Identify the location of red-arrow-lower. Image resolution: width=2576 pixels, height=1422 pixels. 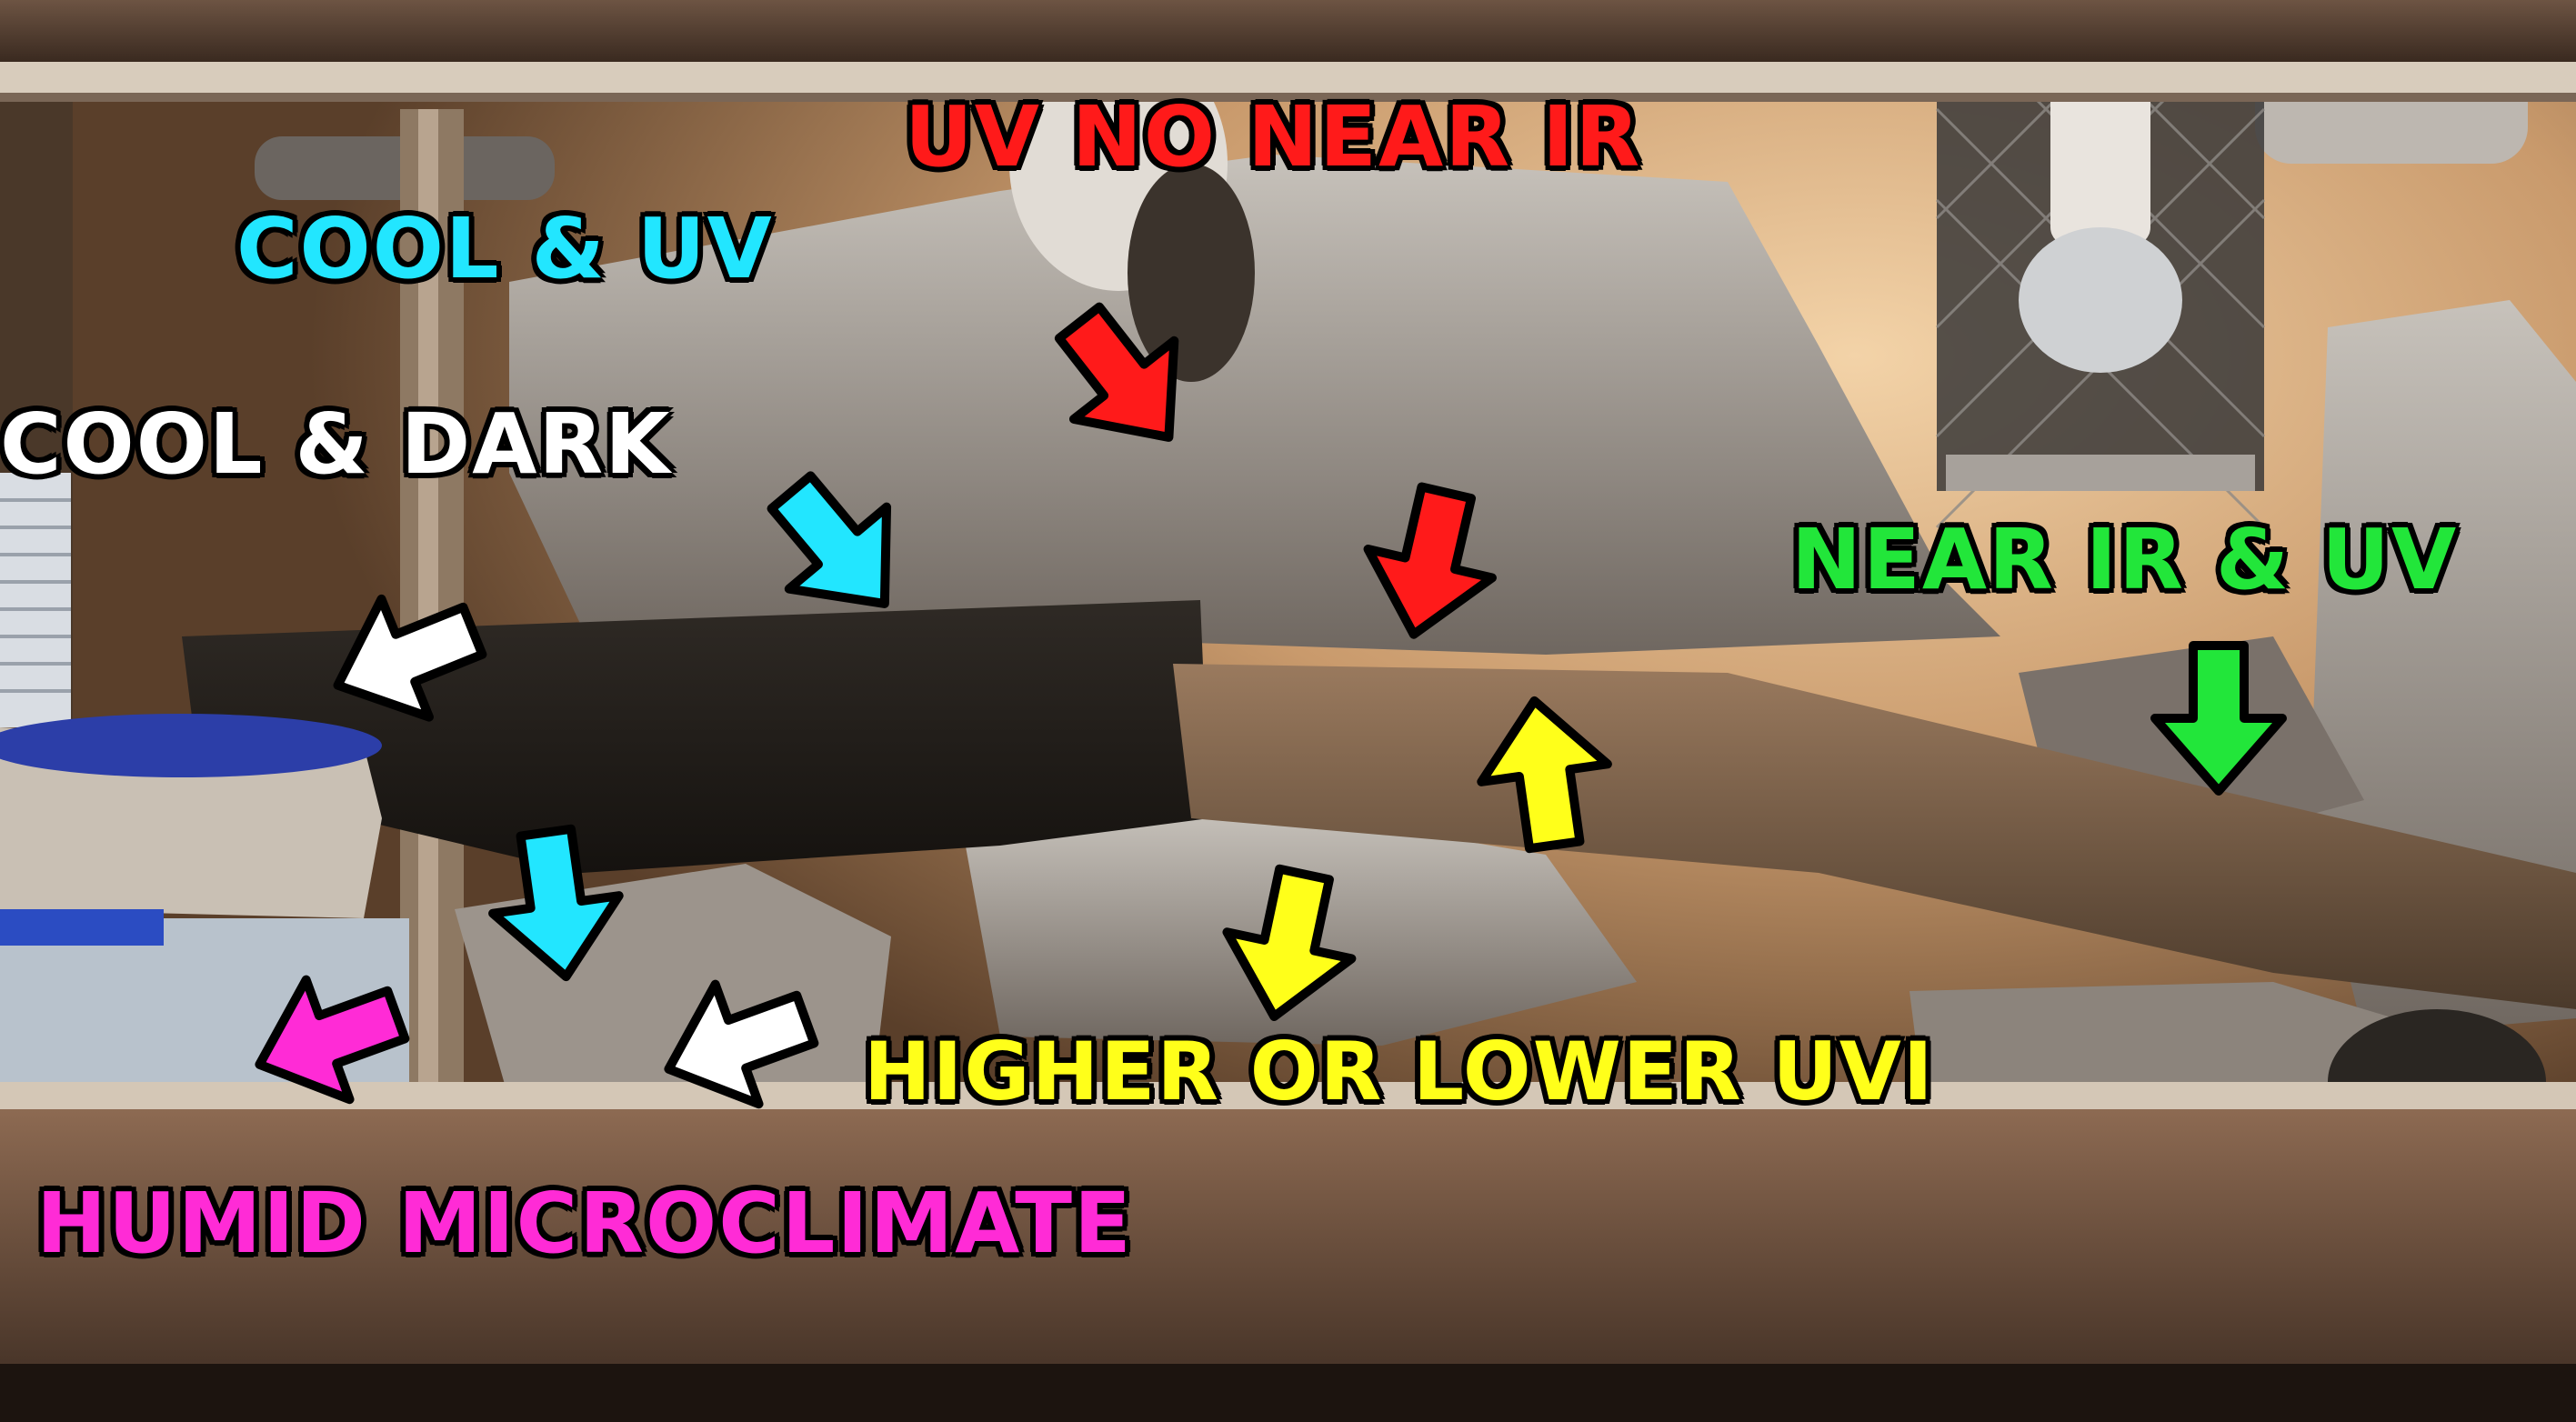
(1430, 563).